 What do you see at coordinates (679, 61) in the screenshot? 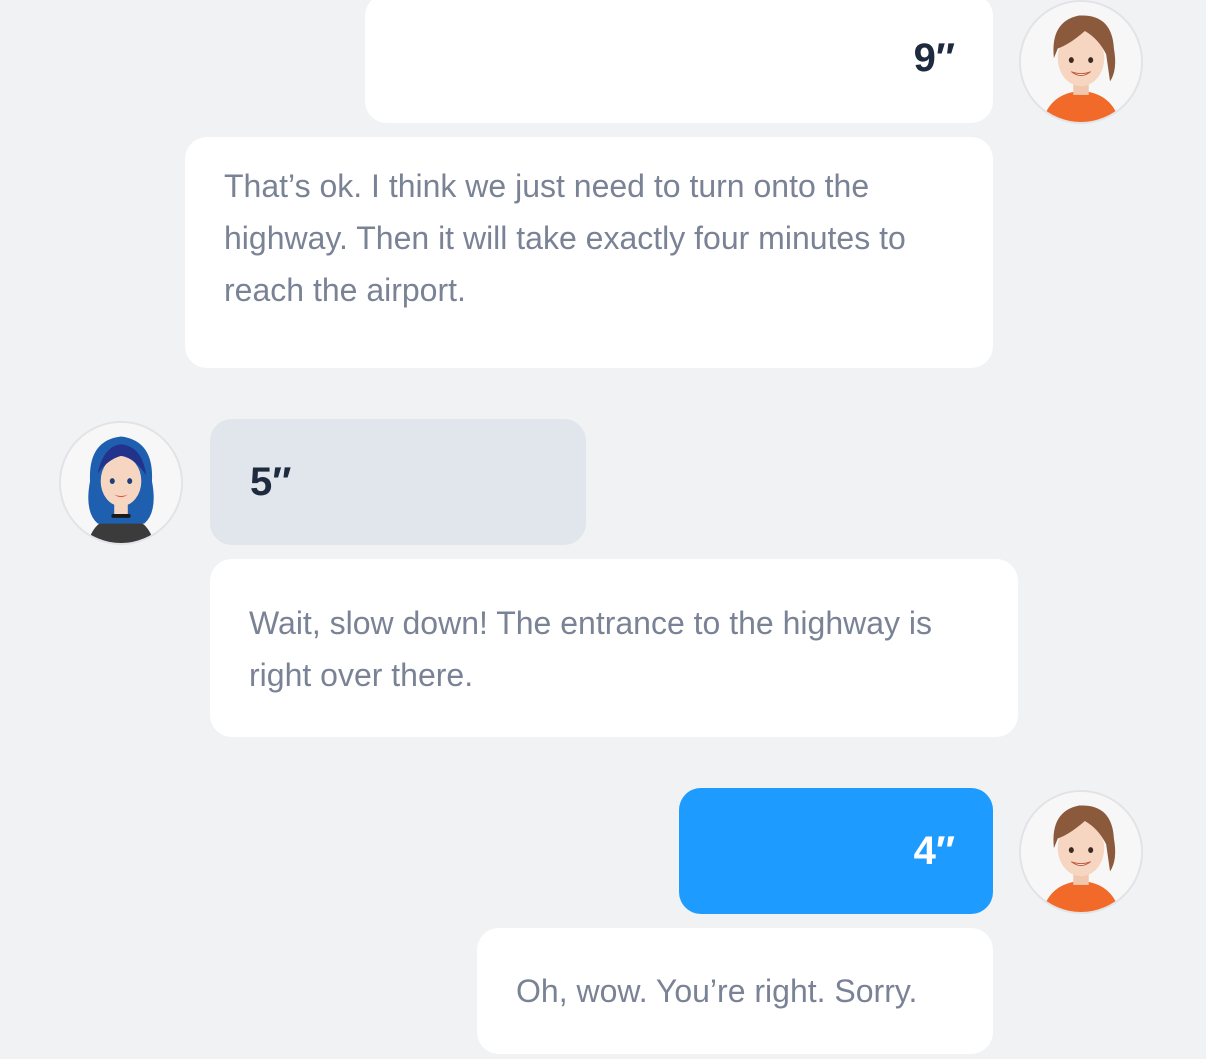
I see `audio-duration-bubble: 9″` at bounding box center [679, 61].